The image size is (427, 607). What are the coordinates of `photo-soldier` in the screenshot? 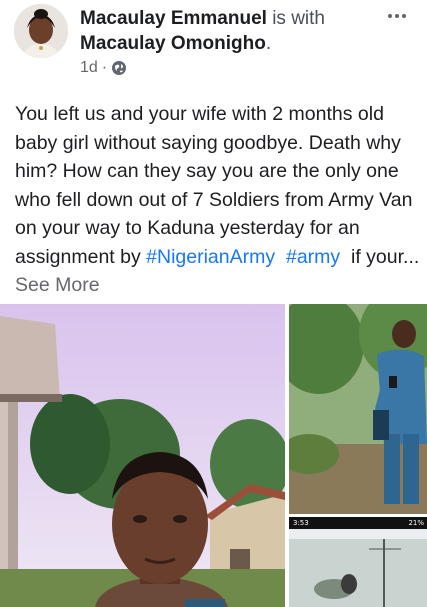 It's located at (358, 409).